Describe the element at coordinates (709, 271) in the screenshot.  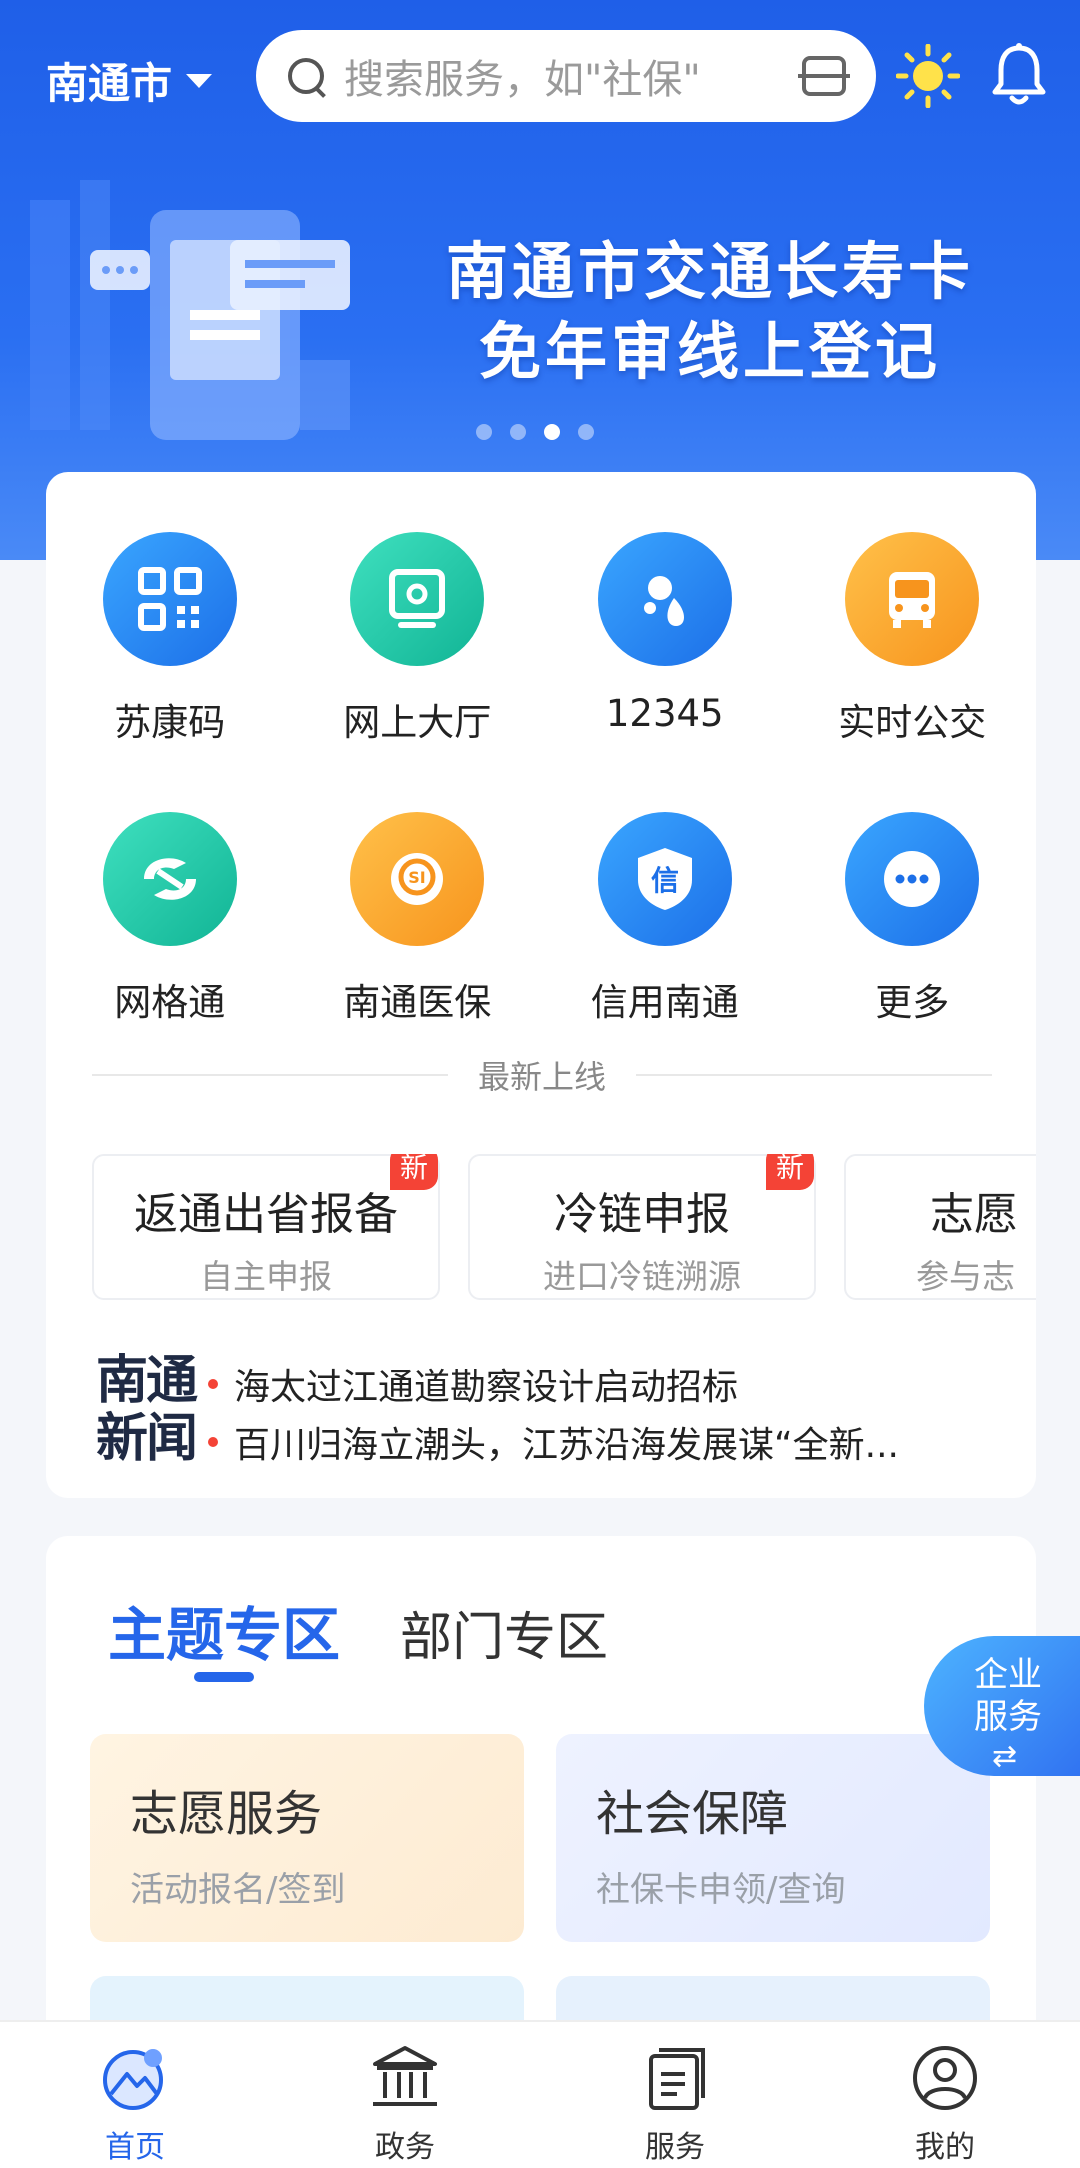
I see `banner-line-1: 南通市交通长寿卡` at that location.